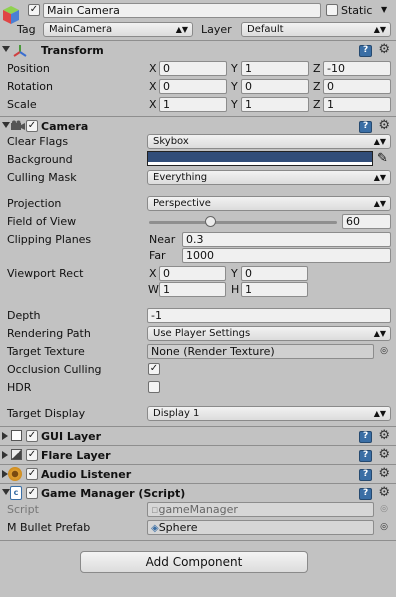 The height and width of the screenshot is (597, 396). What do you see at coordinates (49, 527) in the screenshot?
I see `m-bullet-prefab-label: M Bullet Prefab` at bounding box center [49, 527].